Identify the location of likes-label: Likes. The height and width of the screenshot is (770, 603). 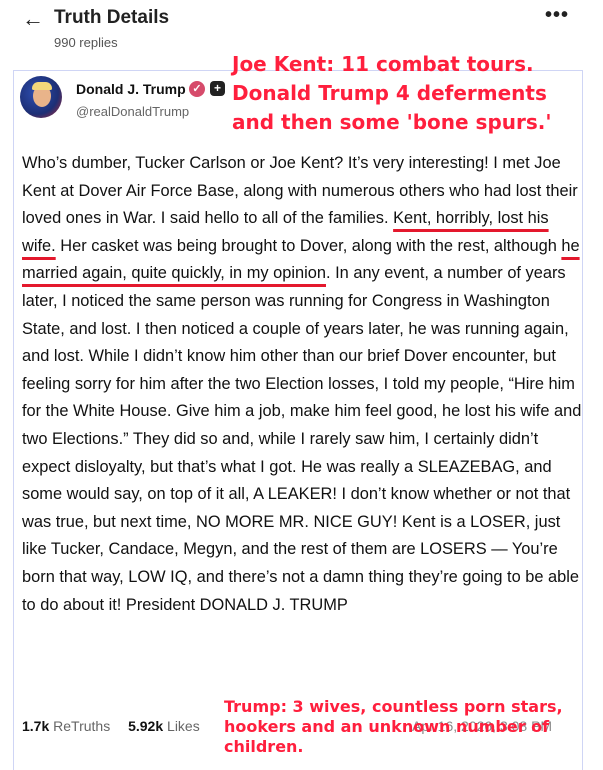
(183, 726).